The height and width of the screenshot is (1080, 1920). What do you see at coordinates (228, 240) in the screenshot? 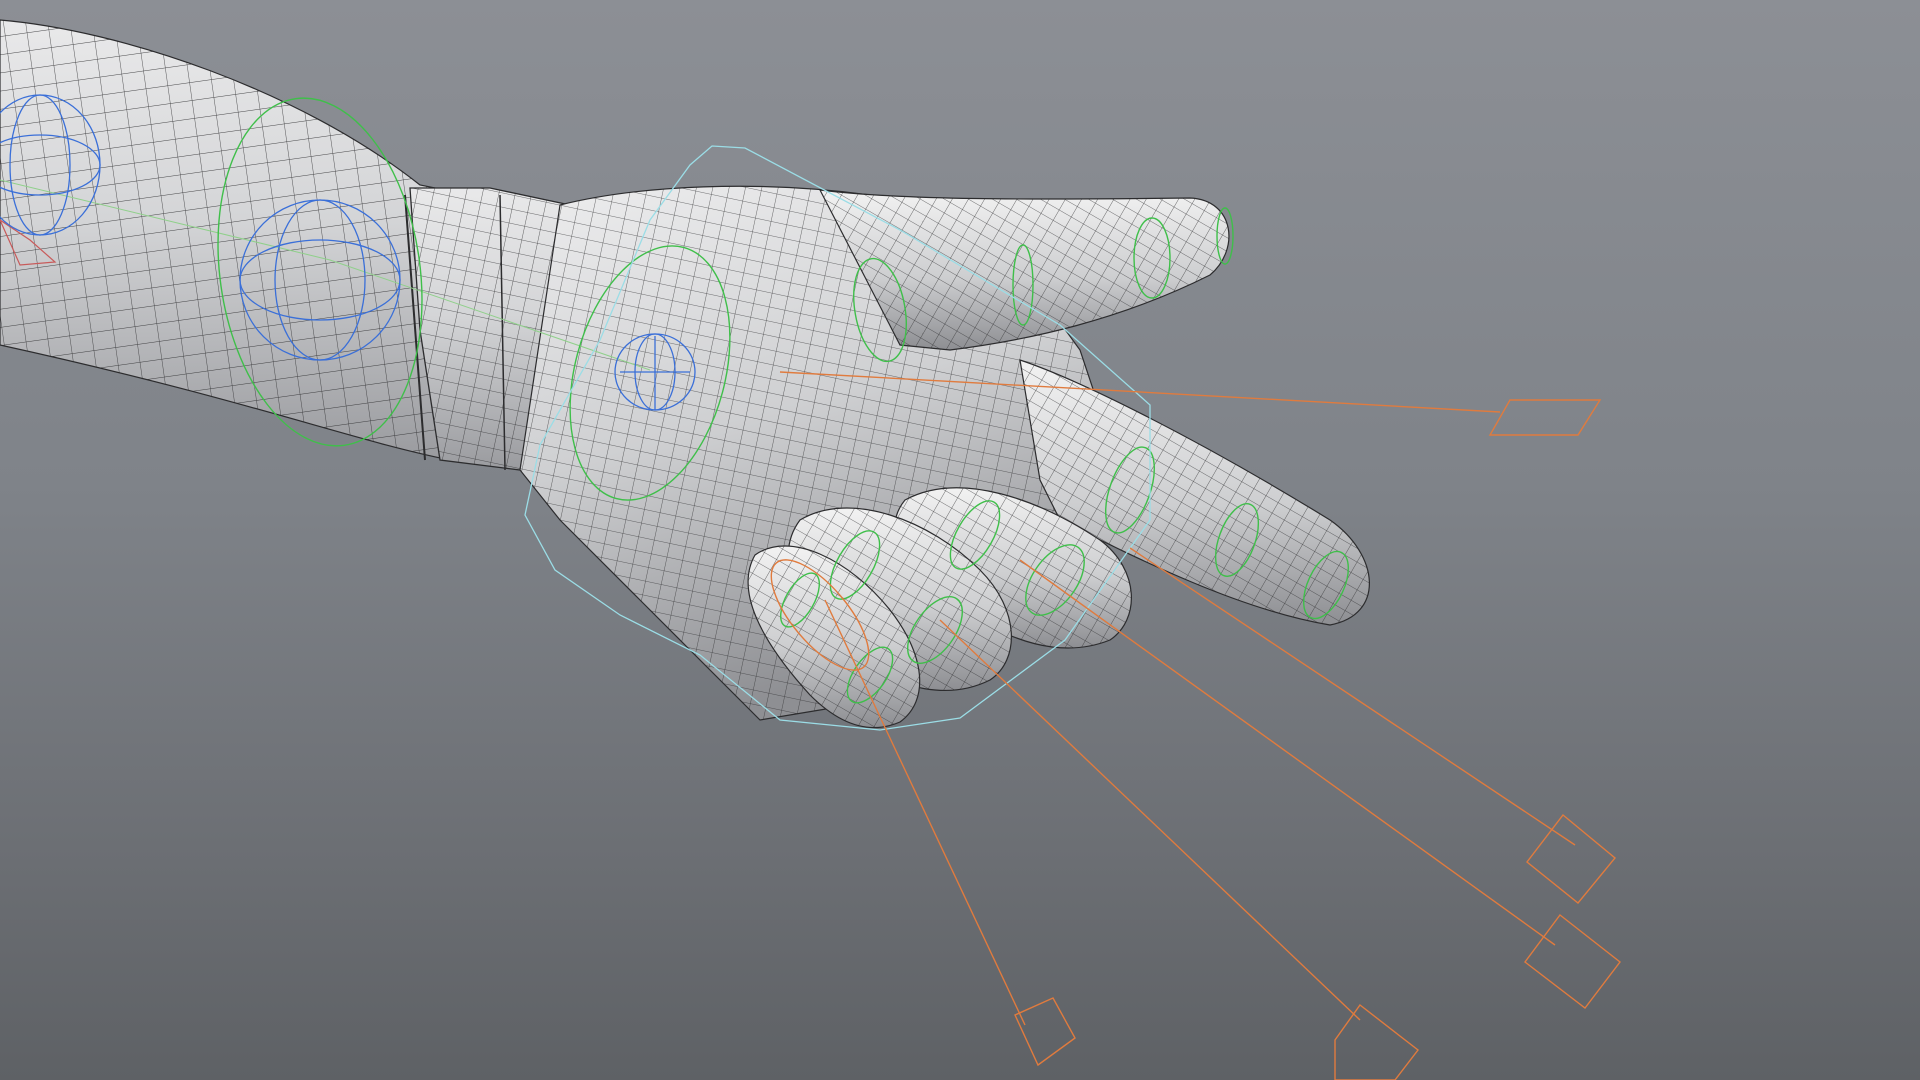
I see `forearm-mesh` at bounding box center [228, 240].